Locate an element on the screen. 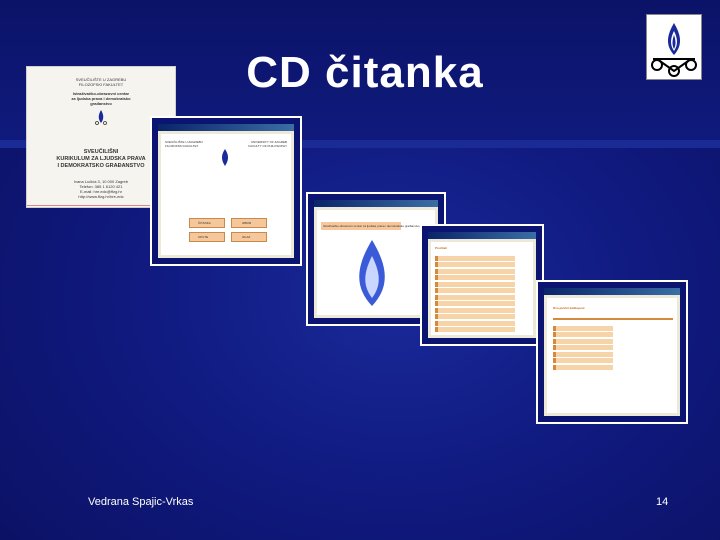 This screenshot has height=540, width=720. screenshot-bilingual: Dvo-jezični kalibopeni is located at coordinates (612, 352).